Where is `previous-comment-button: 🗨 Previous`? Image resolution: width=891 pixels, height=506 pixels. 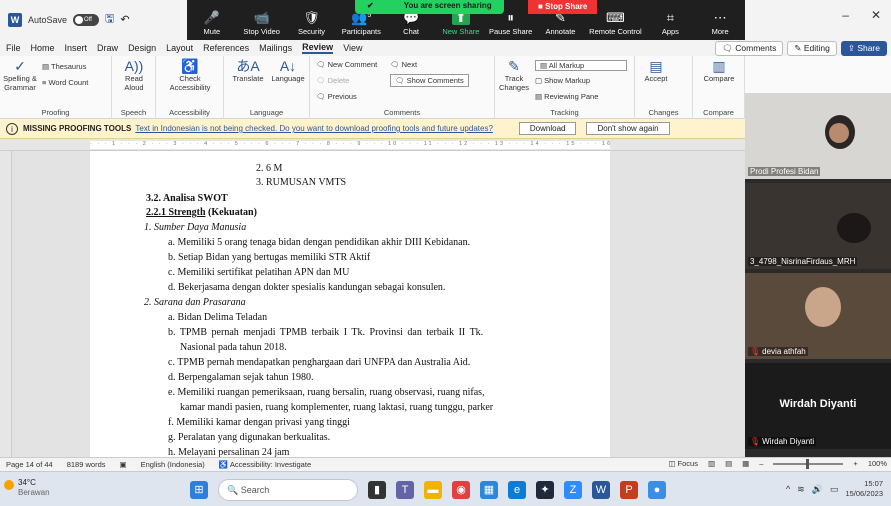 previous-comment-button: 🗨 Previous is located at coordinates (336, 96).